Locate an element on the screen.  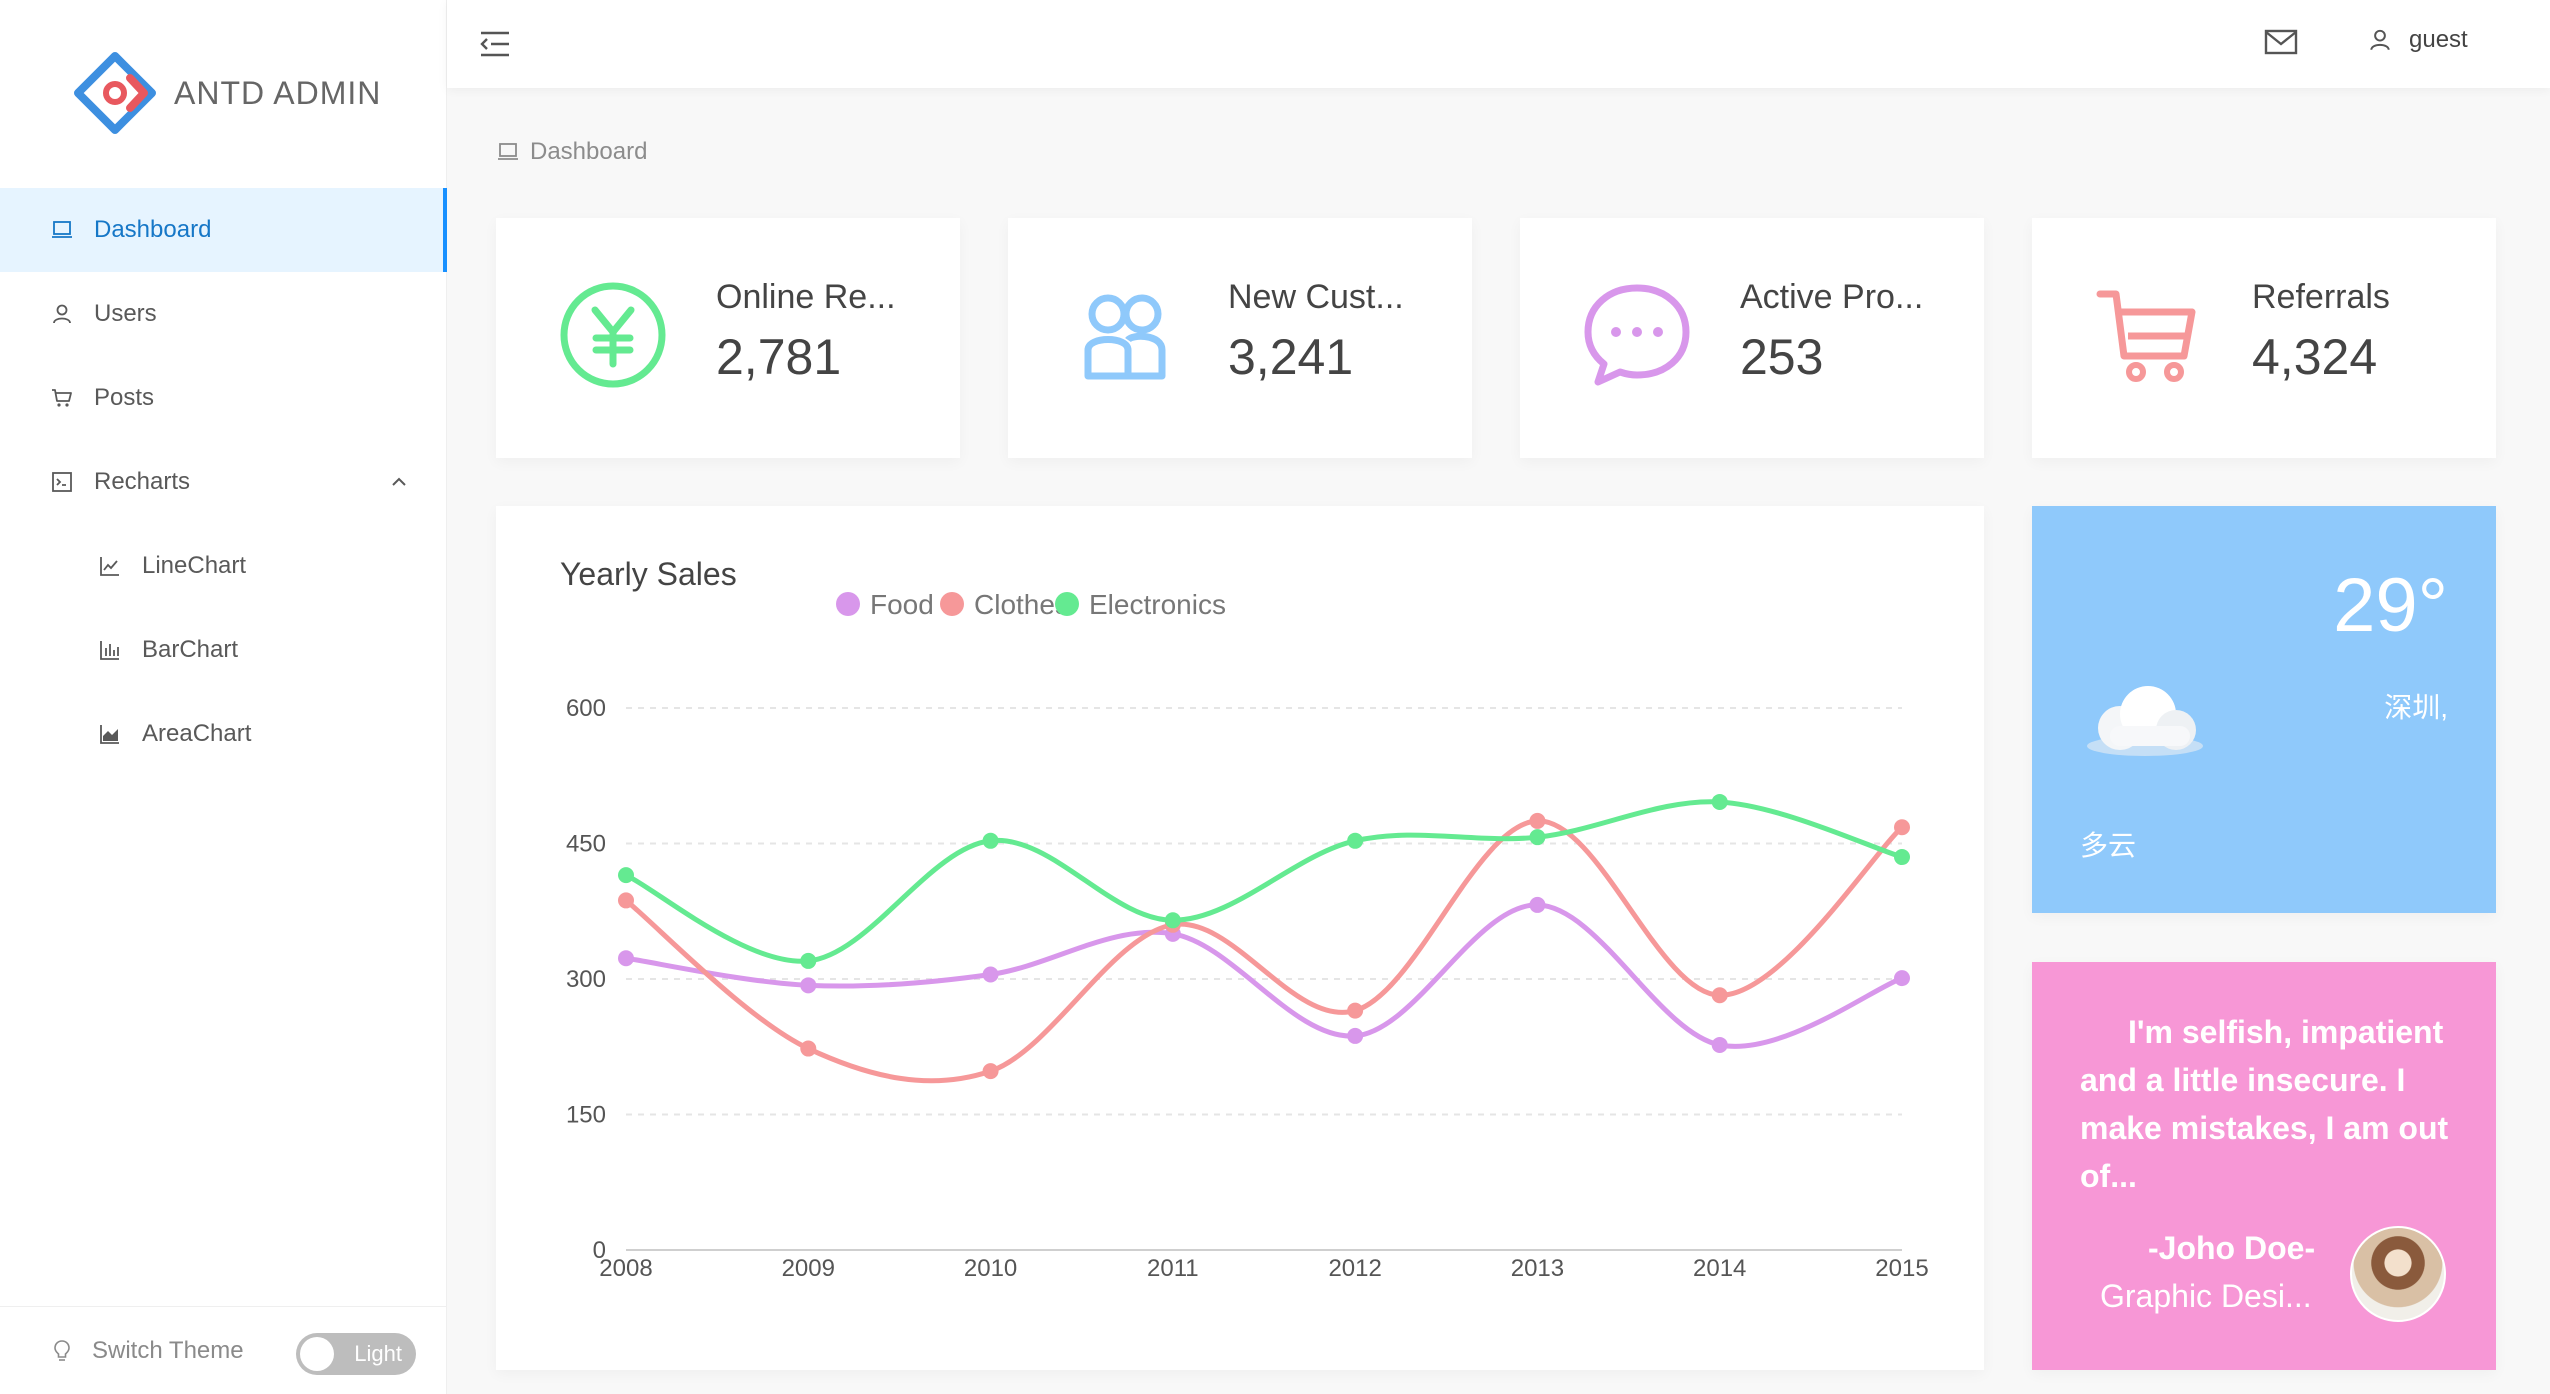
sidebar-item-barchart: BarChart is located at coordinates (223, 650).